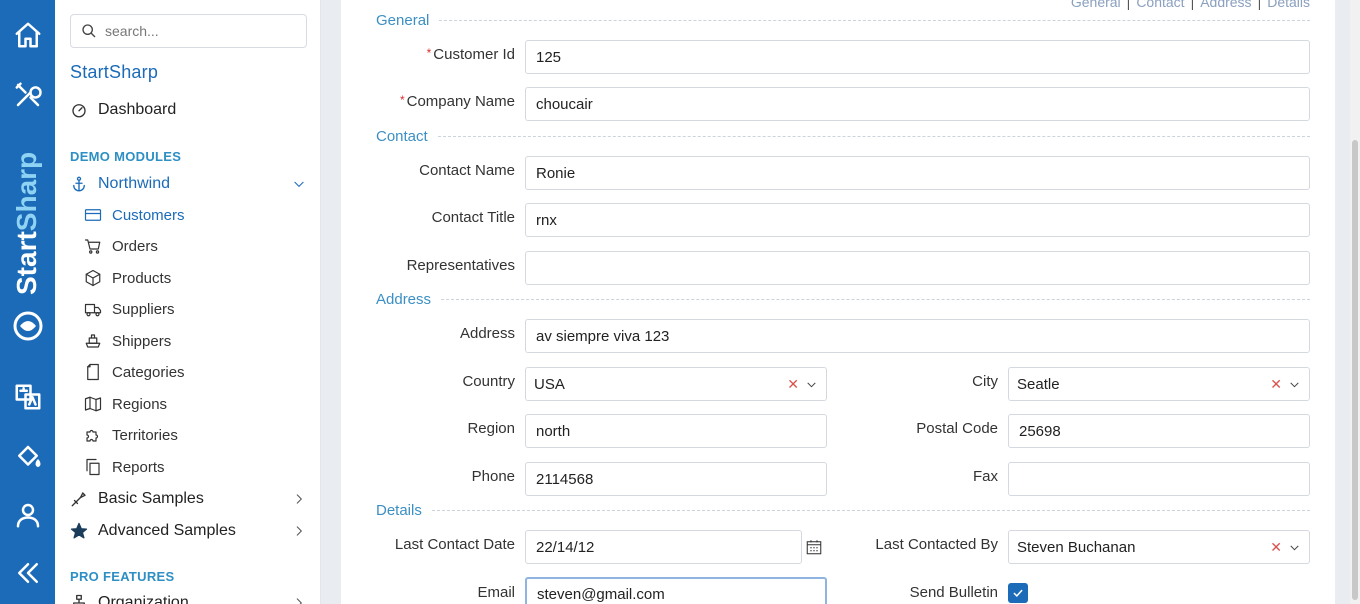  I want to click on address-field: av siempre viva 123, so click(917, 336).